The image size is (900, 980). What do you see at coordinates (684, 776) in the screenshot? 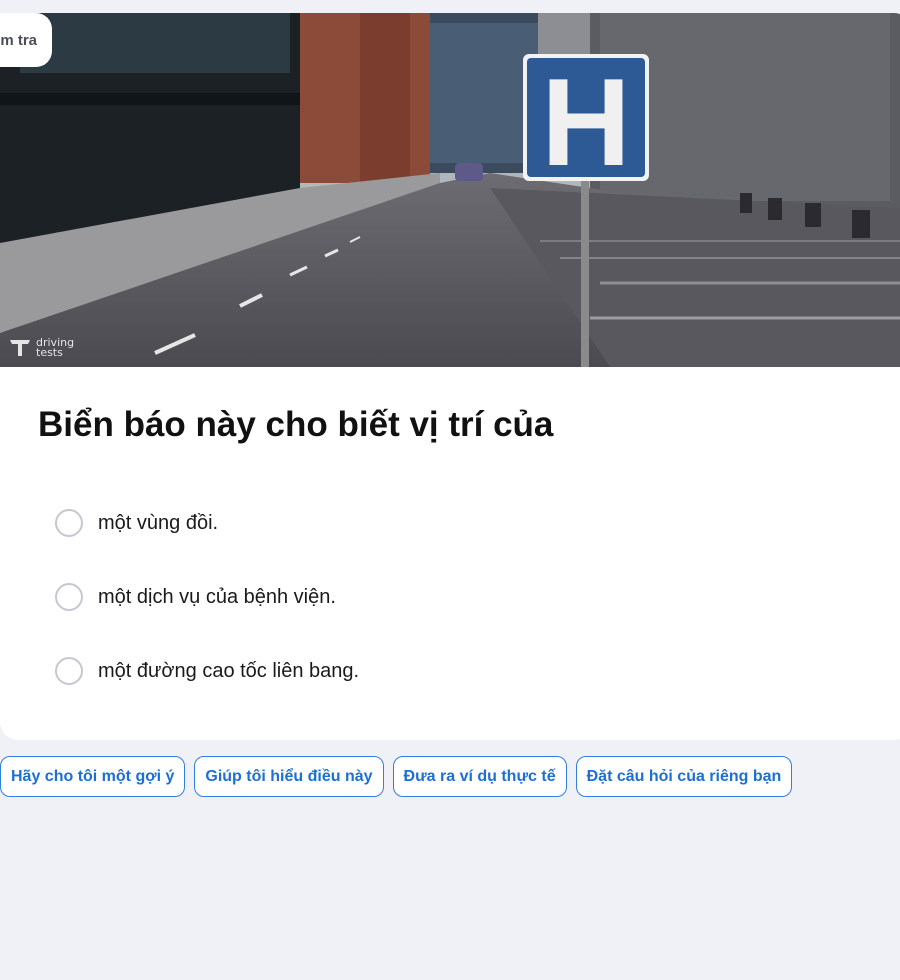
I see `ask-question-button: Đặt câu hỏi của riêng bạn` at bounding box center [684, 776].